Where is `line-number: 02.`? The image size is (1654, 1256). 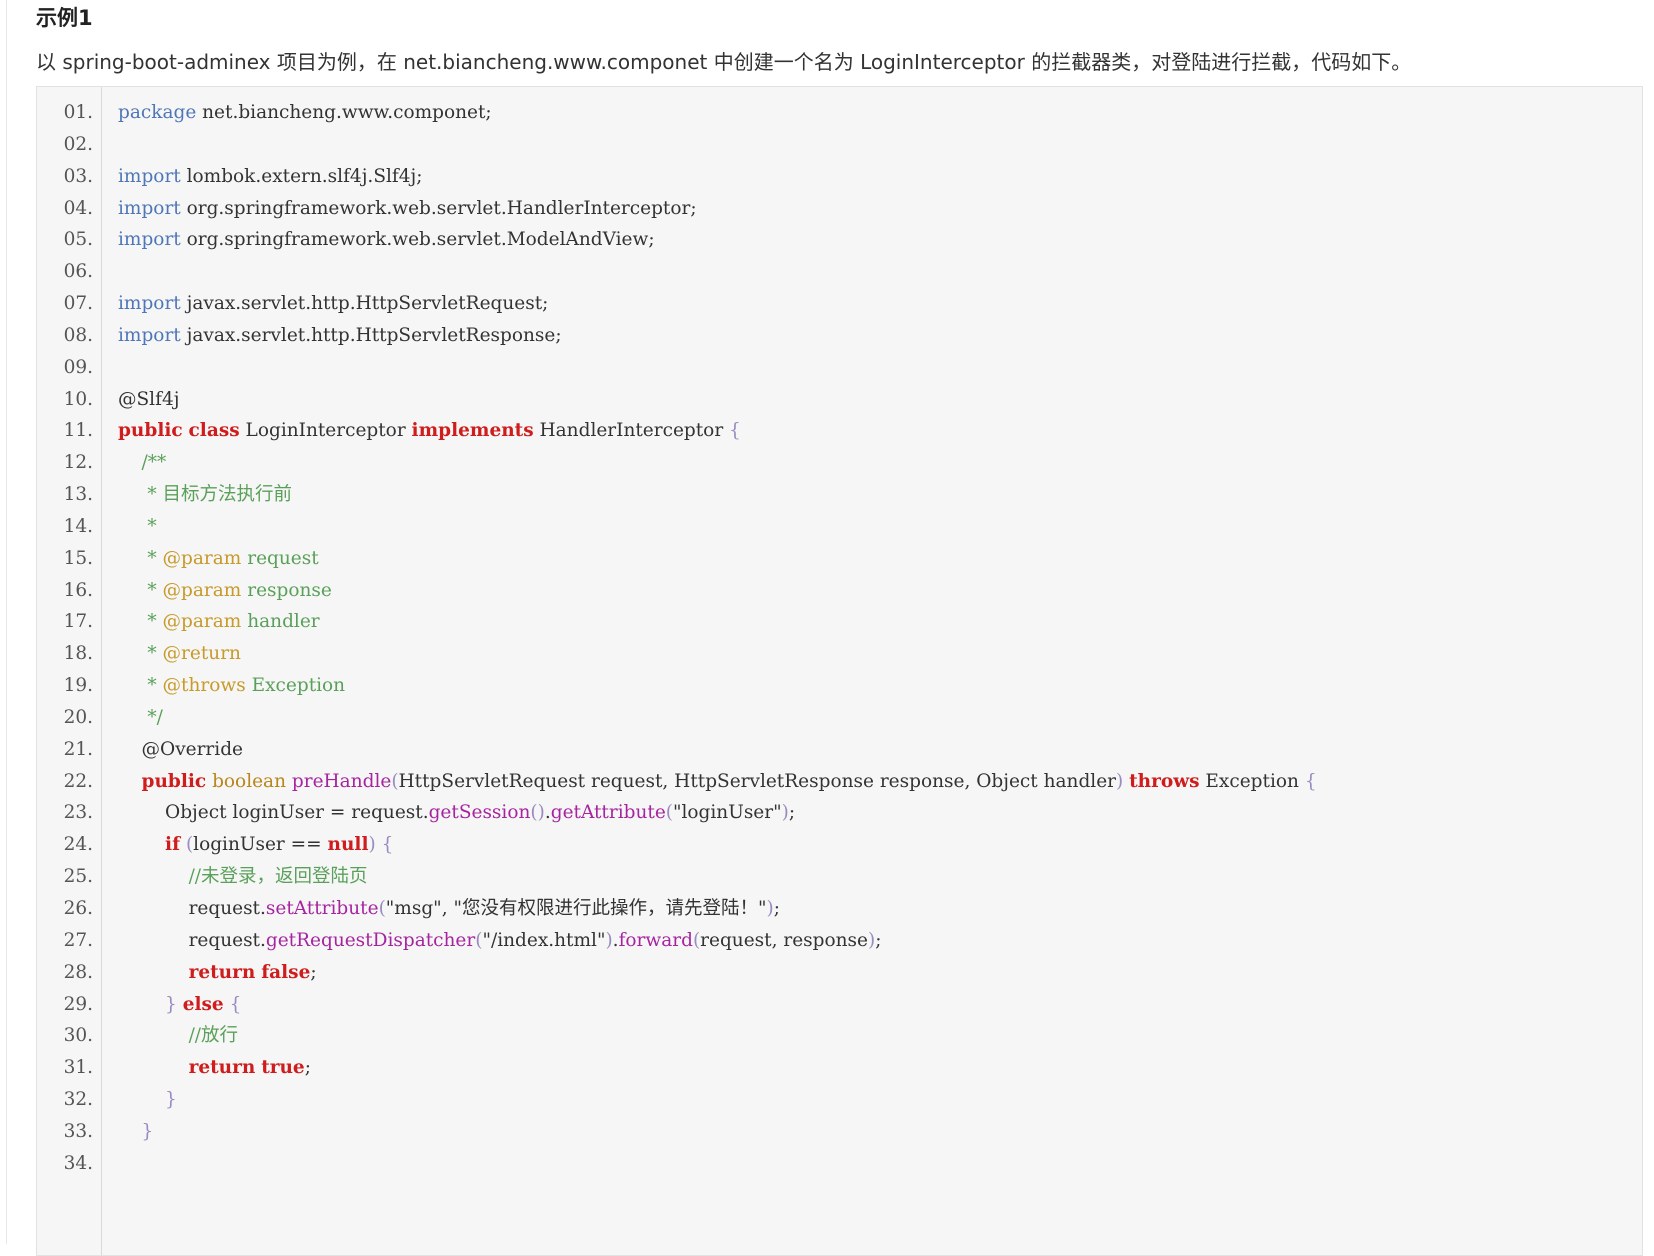
line-number: 02. is located at coordinates (78, 144).